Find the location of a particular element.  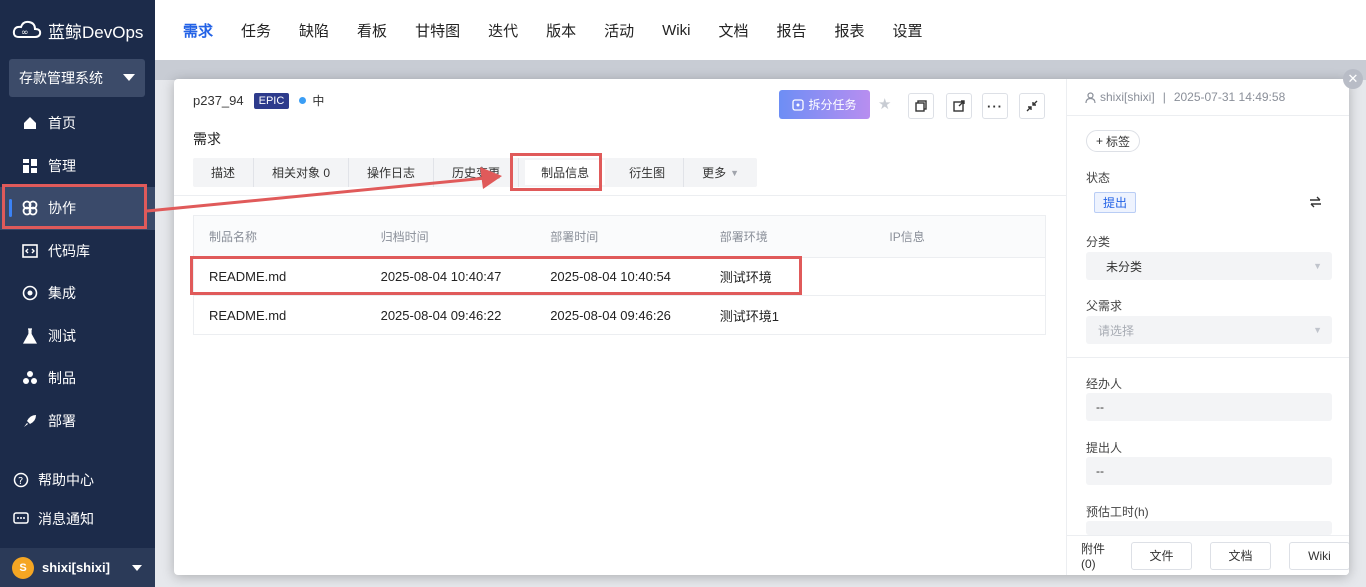

annotation-arrow-icon is located at coordinates (324, 190).